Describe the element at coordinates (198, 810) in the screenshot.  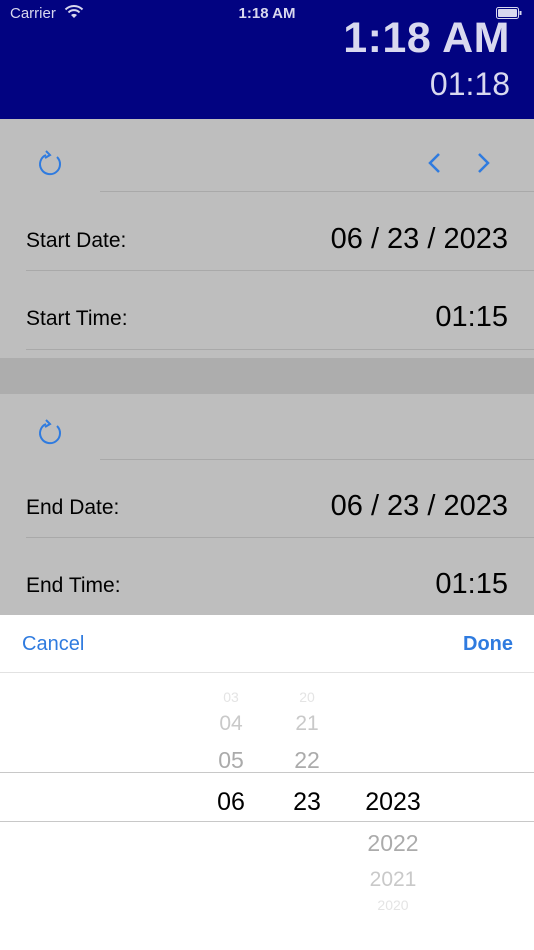
I see `month-wheel: 03 04 05 06` at that location.